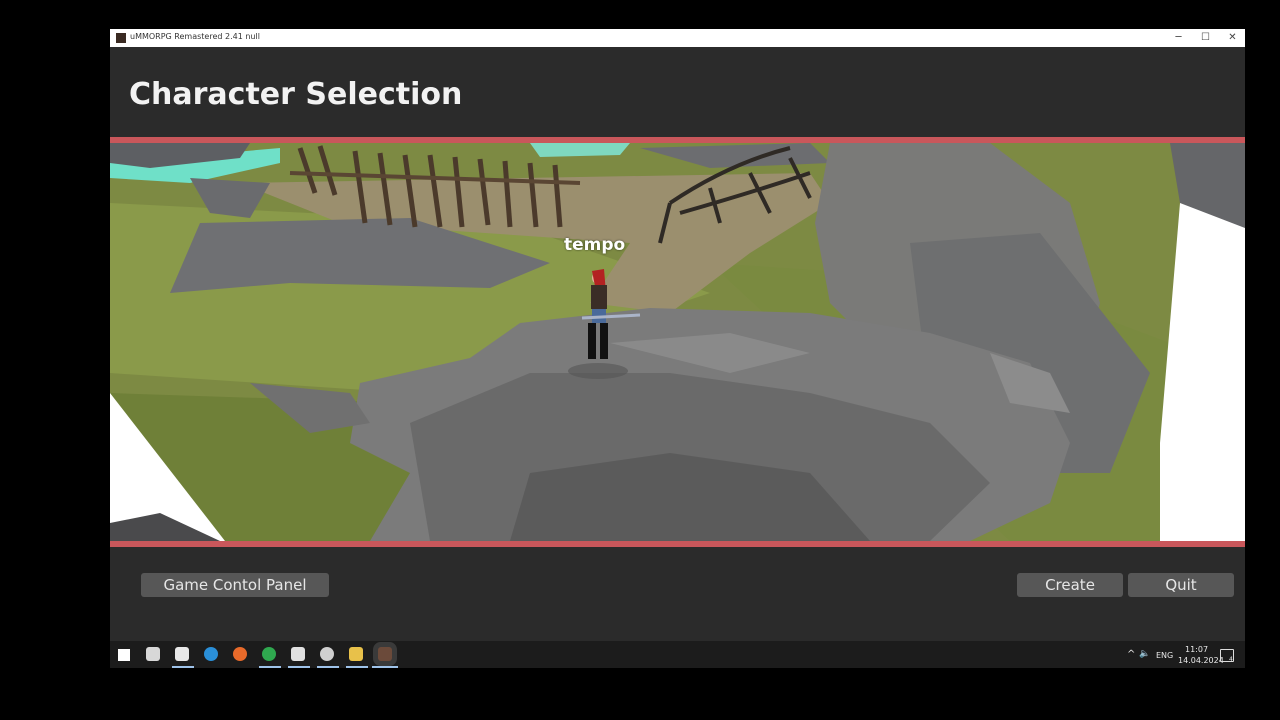 The image size is (1280, 720). Describe the element at coordinates (1164, 655) in the screenshot. I see `language-indicator: ENG` at that location.